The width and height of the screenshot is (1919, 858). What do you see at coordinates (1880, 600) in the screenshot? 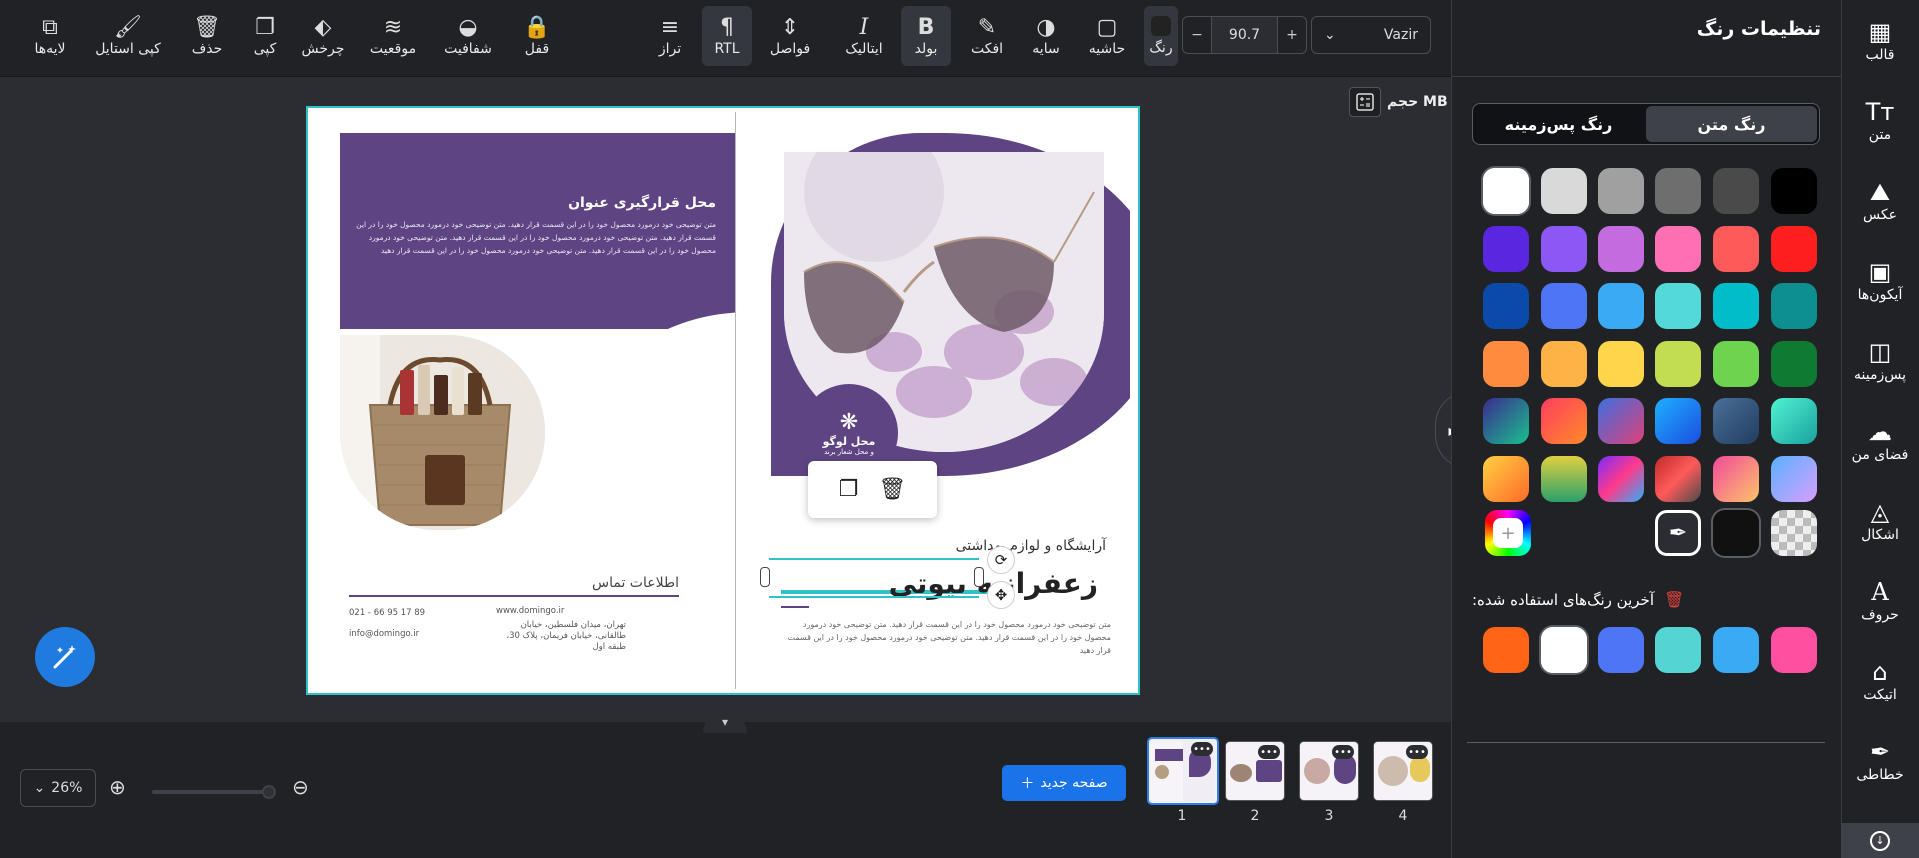
I see `nav-letters: A حروف` at bounding box center [1880, 600].